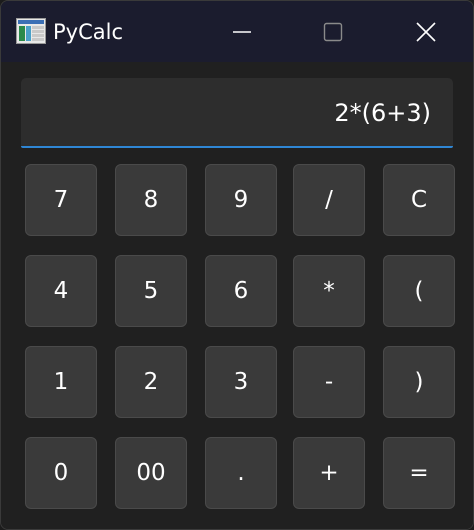  Describe the element at coordinates (329, 200) in the screenshot. I see `key-divide: /` at that location.